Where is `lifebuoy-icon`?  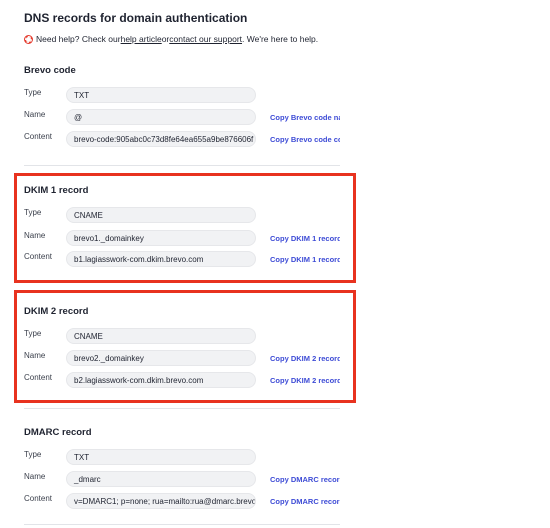 lifebuoy-icon is located at coordinates (28, 39).